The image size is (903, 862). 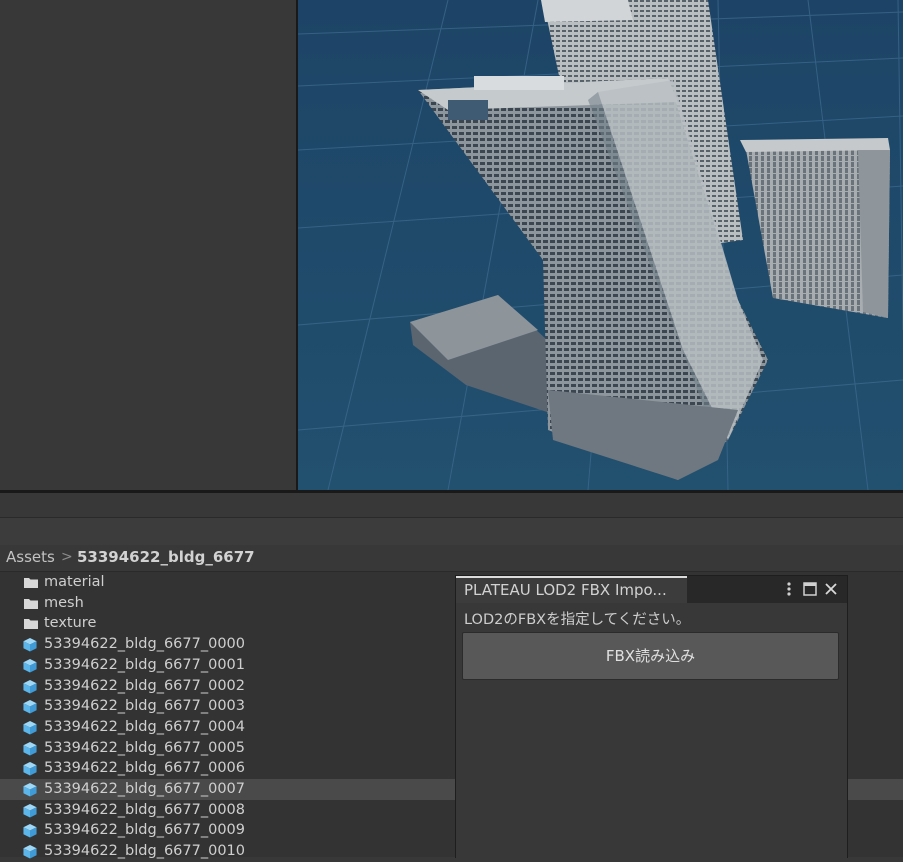 I want to click on list-item-label: mesh, so click(x=64, y=602).